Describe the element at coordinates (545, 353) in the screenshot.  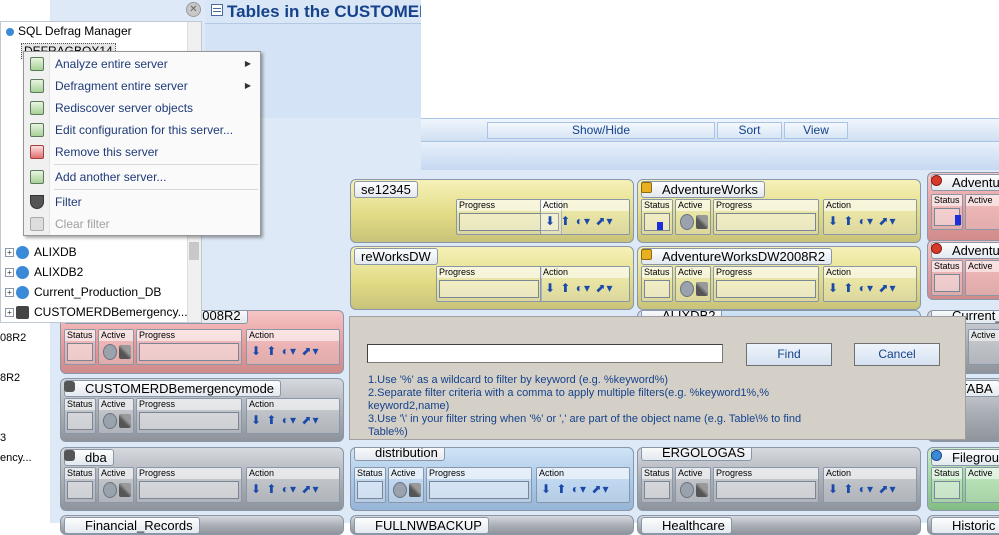
I see `filter-input` at that location.